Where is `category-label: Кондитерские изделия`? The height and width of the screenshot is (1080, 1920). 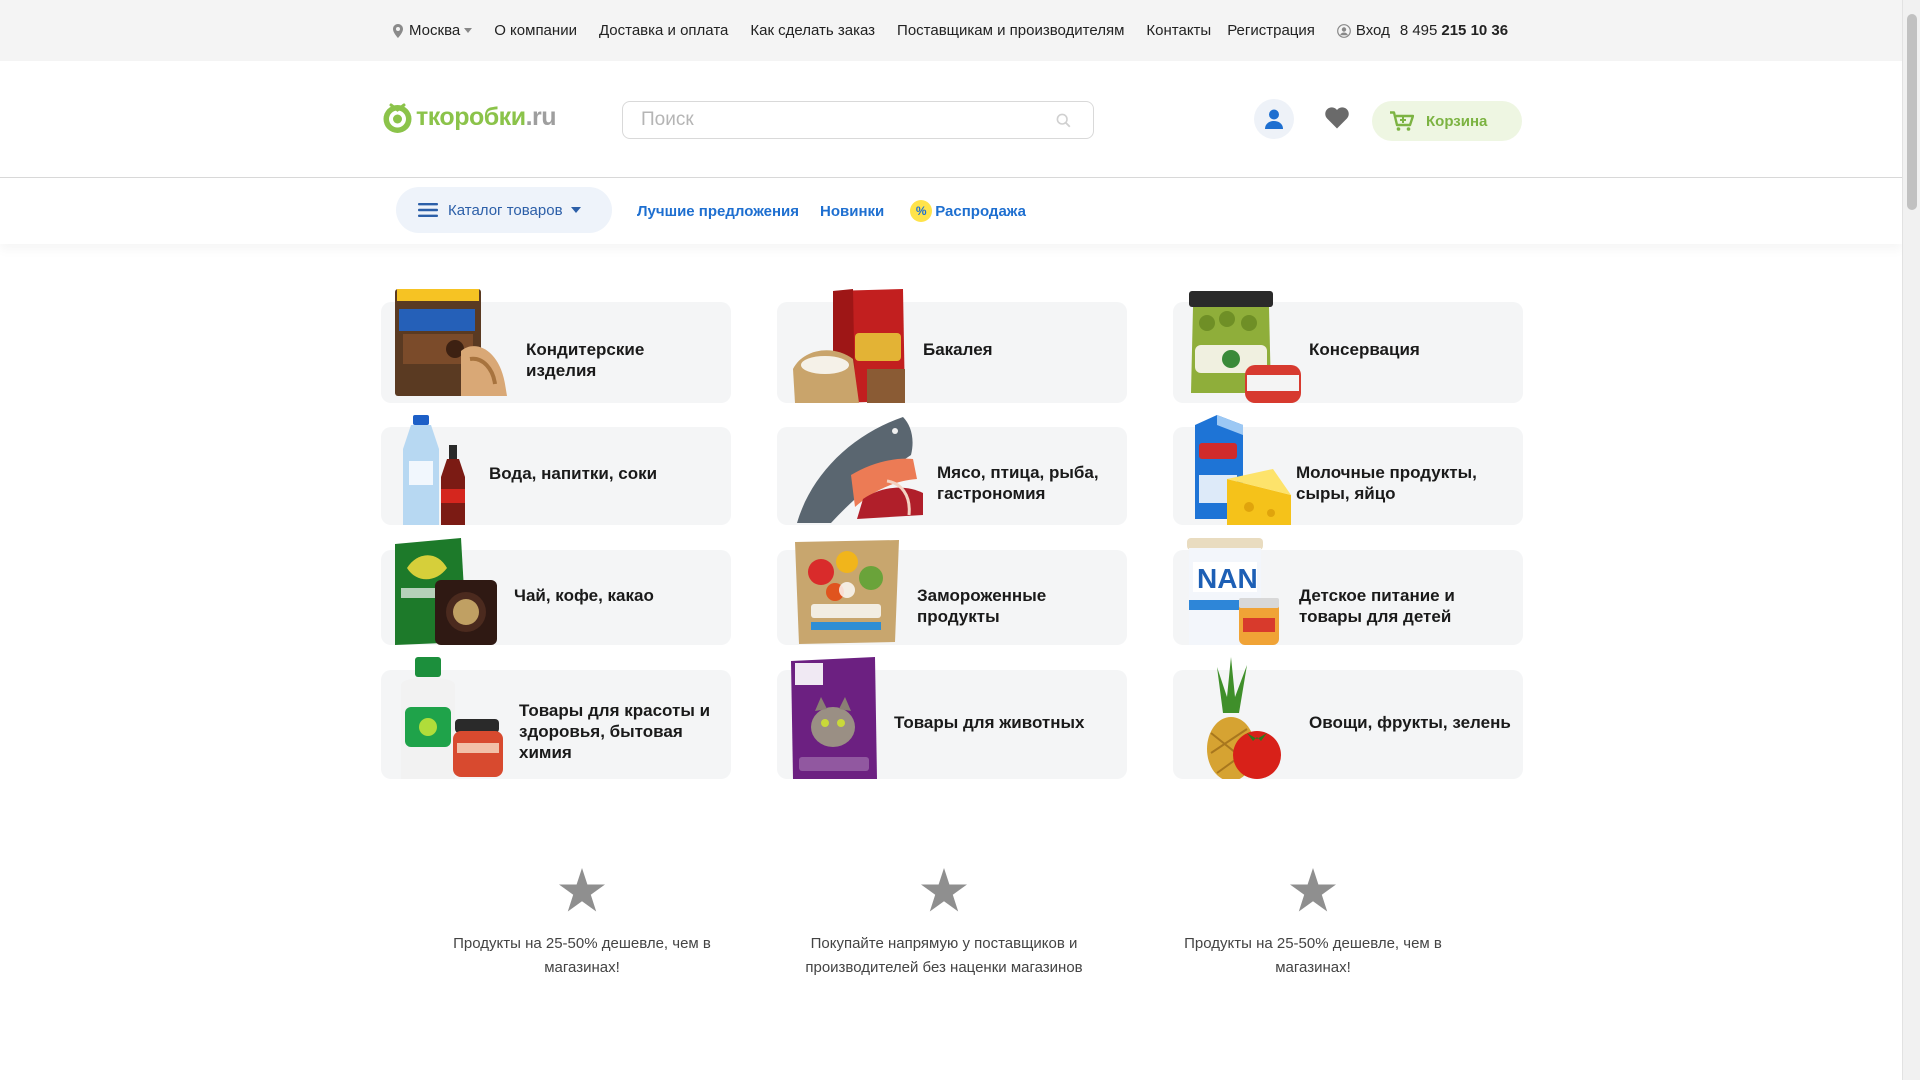 category-label: Кондитерские изделия is located at coordinates (585, 360).